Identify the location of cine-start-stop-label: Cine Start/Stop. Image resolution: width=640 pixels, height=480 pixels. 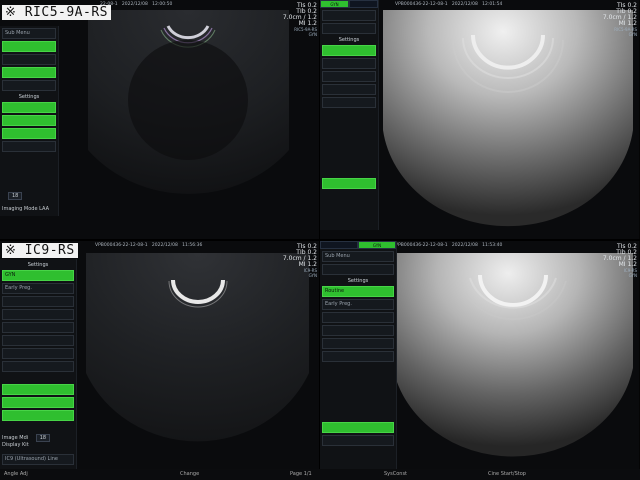
(507, 474).